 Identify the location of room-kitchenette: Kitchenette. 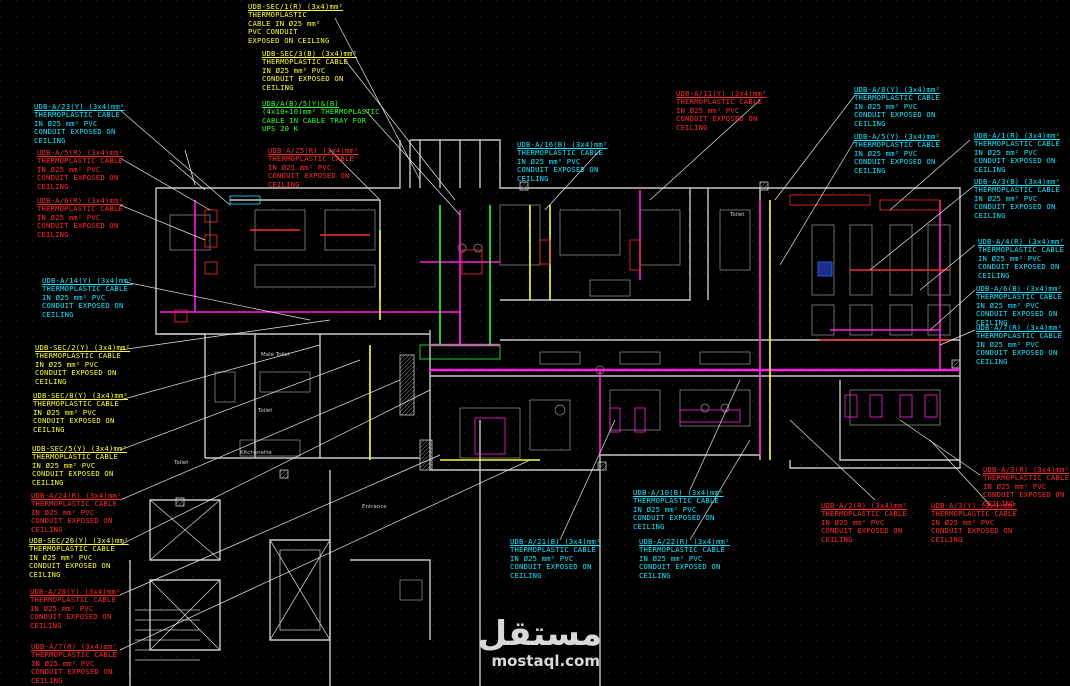
(256, 453).